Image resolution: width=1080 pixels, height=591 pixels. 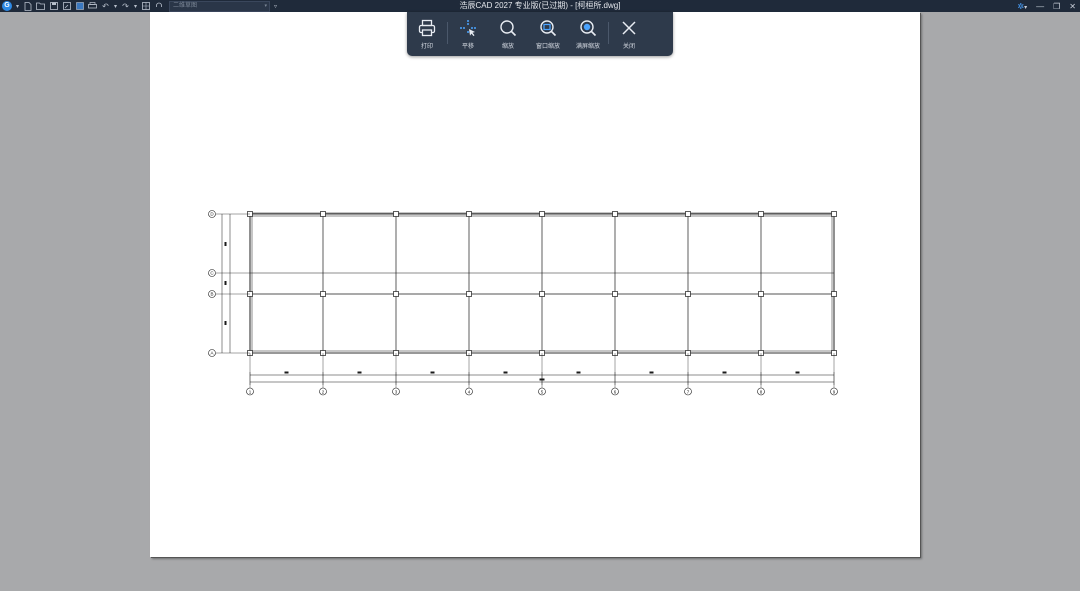 What do you see at coordinates (468, 28) in the screenshot?
I see `pan-icon` at bounding box center [468, 28].